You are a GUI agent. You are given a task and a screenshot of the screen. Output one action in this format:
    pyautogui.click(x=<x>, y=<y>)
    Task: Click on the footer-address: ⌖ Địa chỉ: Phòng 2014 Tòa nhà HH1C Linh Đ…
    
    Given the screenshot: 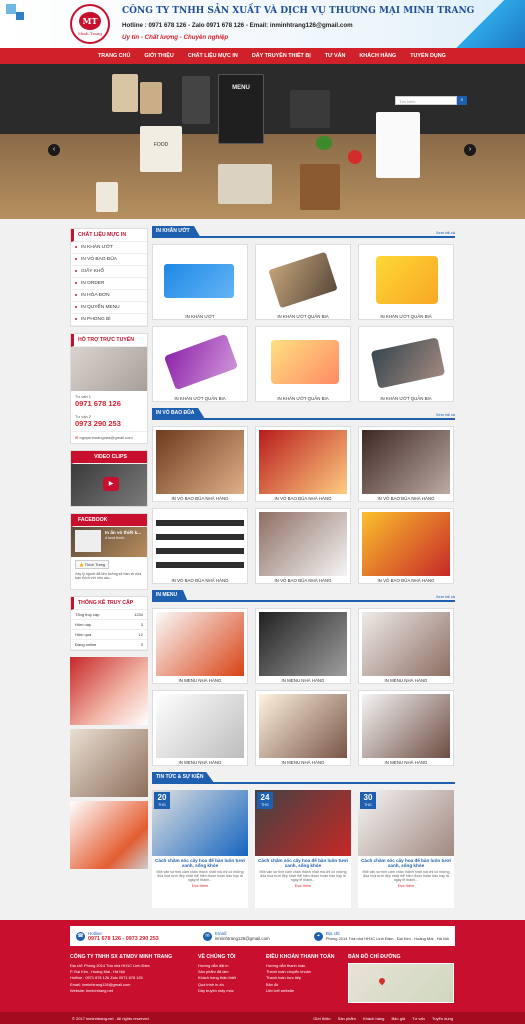 What is the action you would take?
    pyautogui.click(x=381, y=936)
    